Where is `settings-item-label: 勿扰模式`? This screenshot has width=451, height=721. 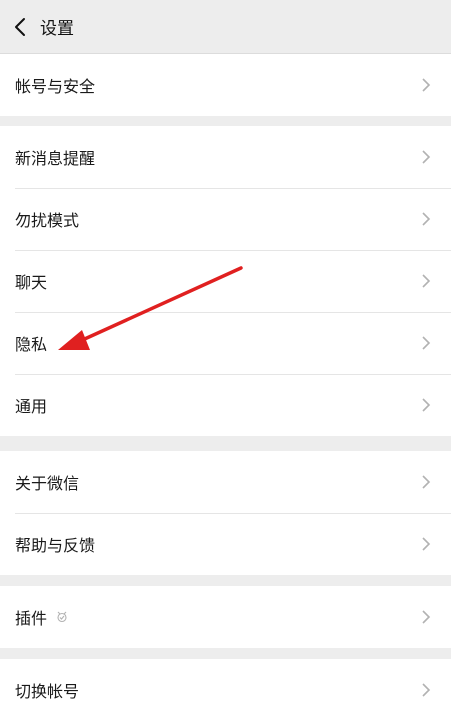
settings-item-label: 勿扰模式 is located at coordinates (47, 220).